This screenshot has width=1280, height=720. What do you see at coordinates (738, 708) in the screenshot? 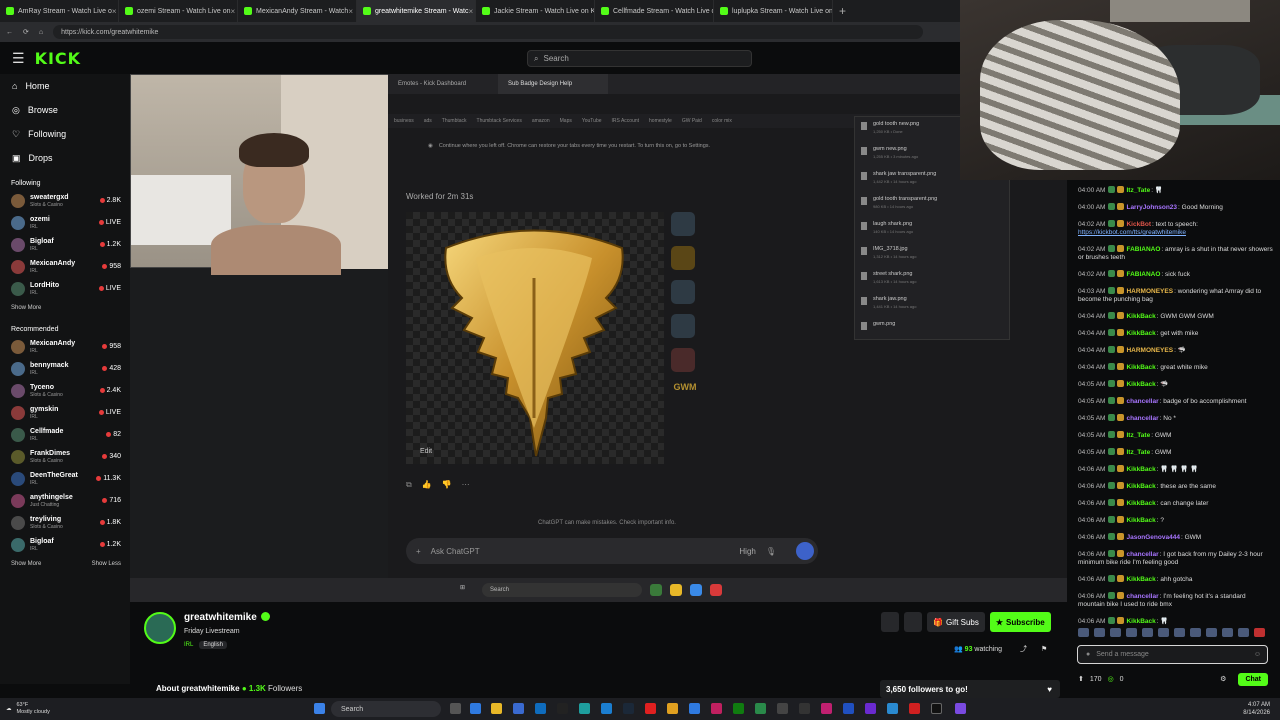
I see `xbox-icon` at bounding box center [738, 708].